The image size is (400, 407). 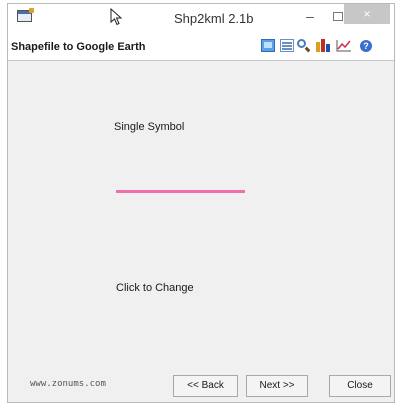 What do you see at coordinates (360, 386) in the screenshot?
I see `close-button: Close` at bounding box center [360, 386].